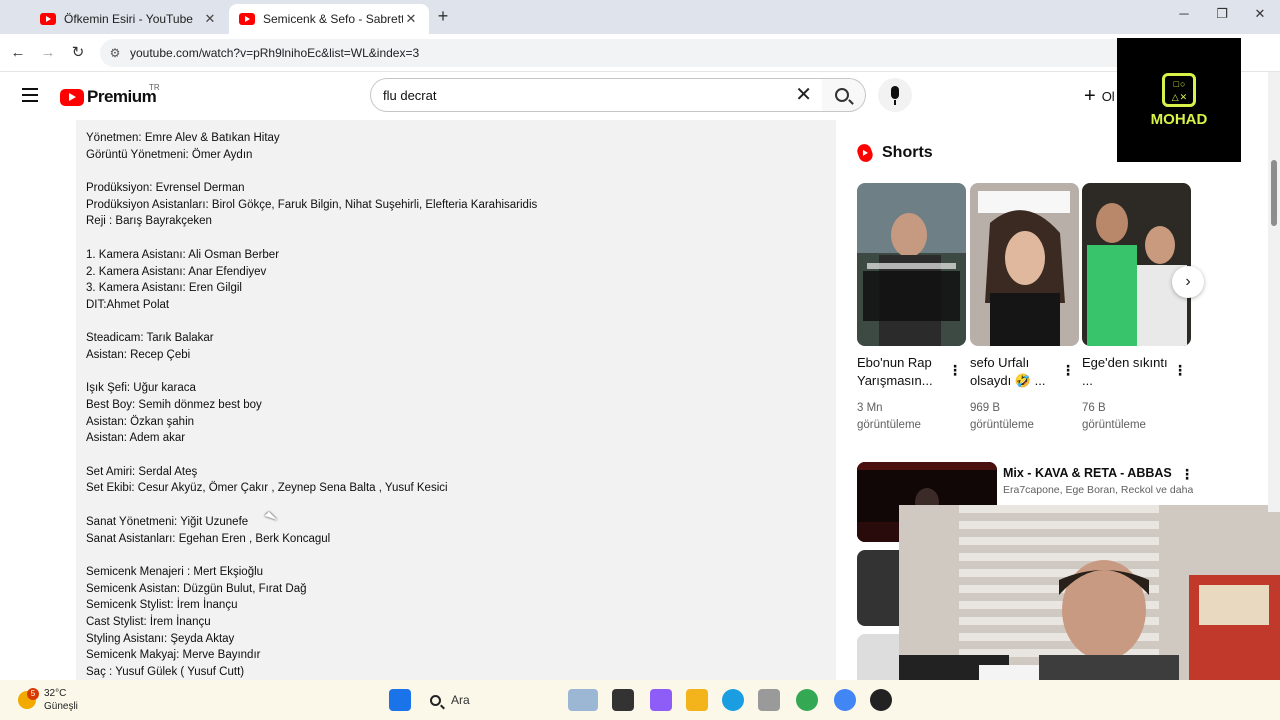 Image resolution: width=1280 pixels, height=720 pixels. I want to click on widgets-icon, so click(583, 700).